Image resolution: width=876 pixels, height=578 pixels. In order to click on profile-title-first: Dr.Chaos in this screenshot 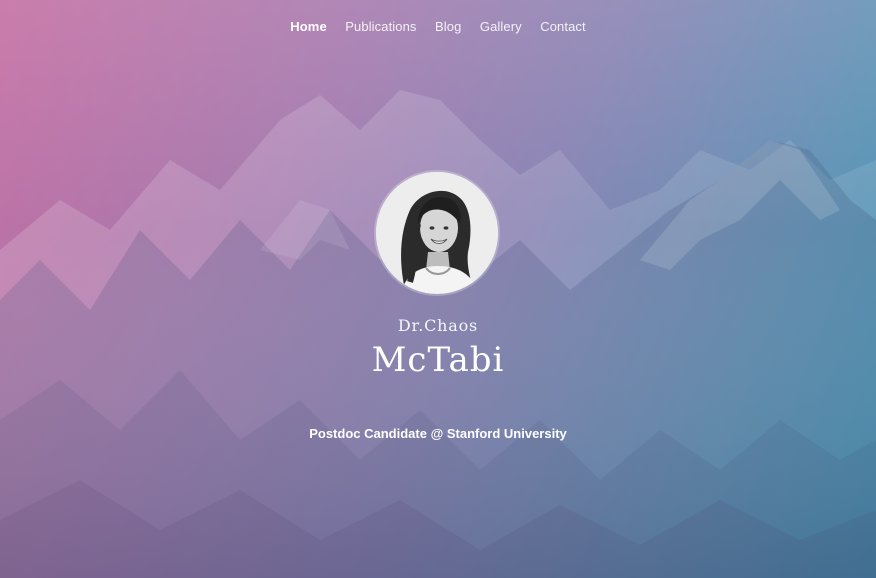, I will do `click(438, 325)`.